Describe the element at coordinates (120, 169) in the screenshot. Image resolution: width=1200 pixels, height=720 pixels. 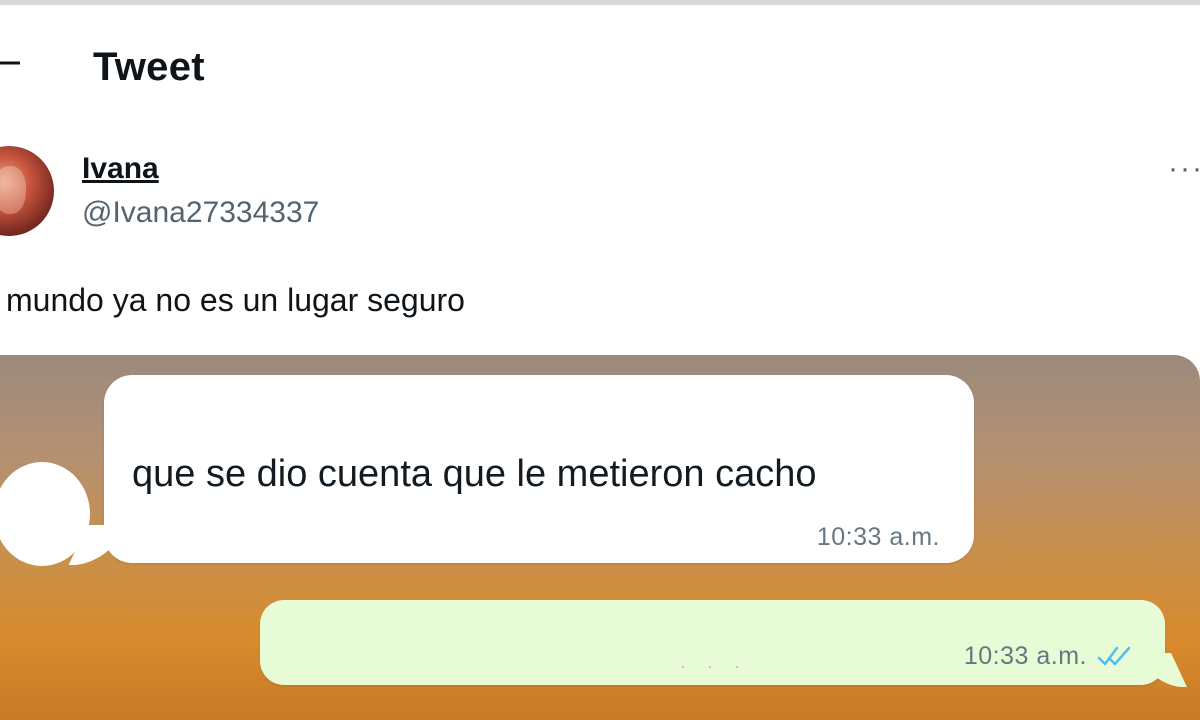
I see `author-name: Ivana` at that location.